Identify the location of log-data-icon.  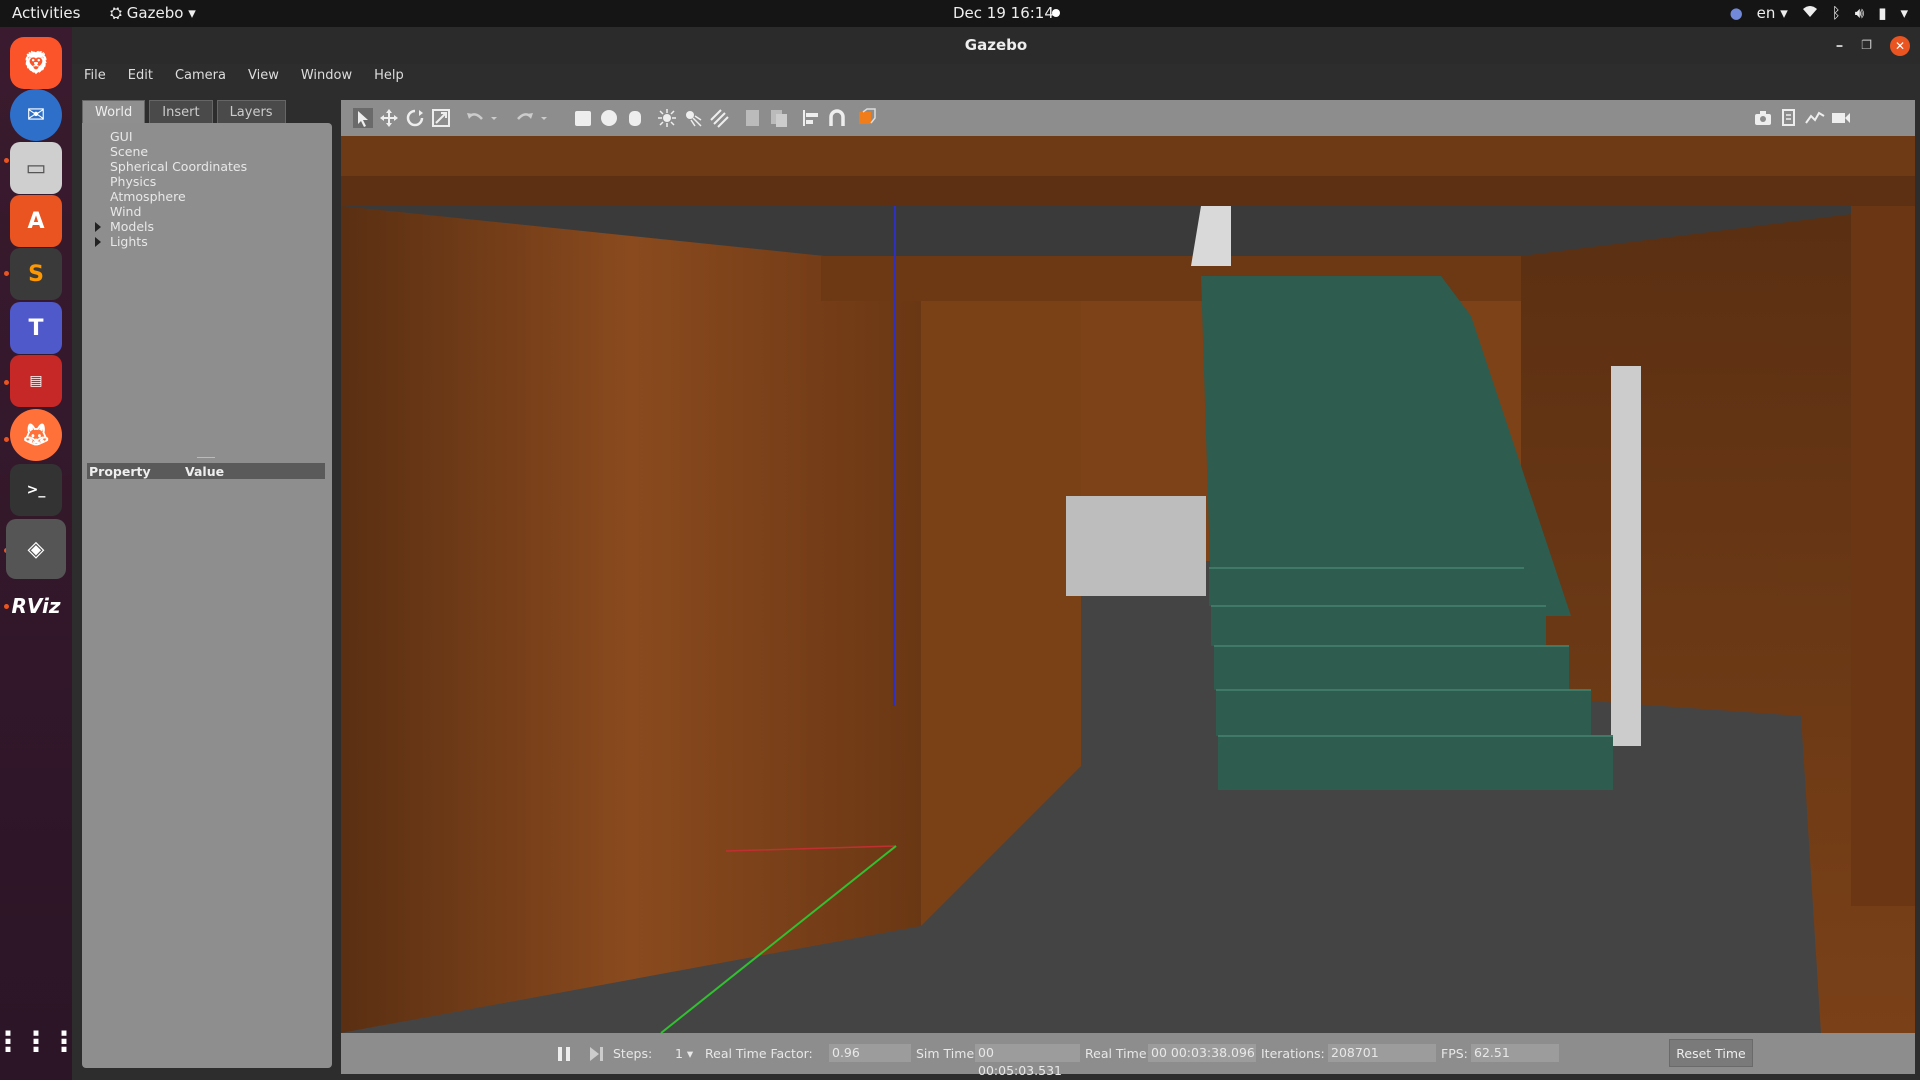
(1789, 118).